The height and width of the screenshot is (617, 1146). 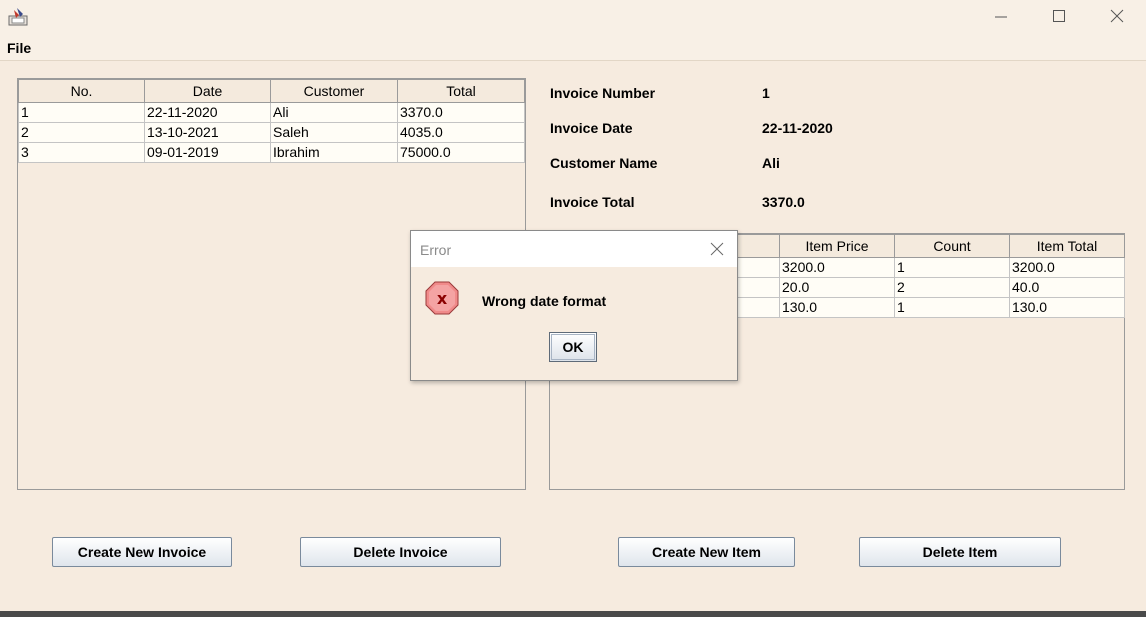 What do you see at coordinates (604, 163) in the screenshot?
I see `customer-name-label: Customer Name` at bounding box center [604, 163].